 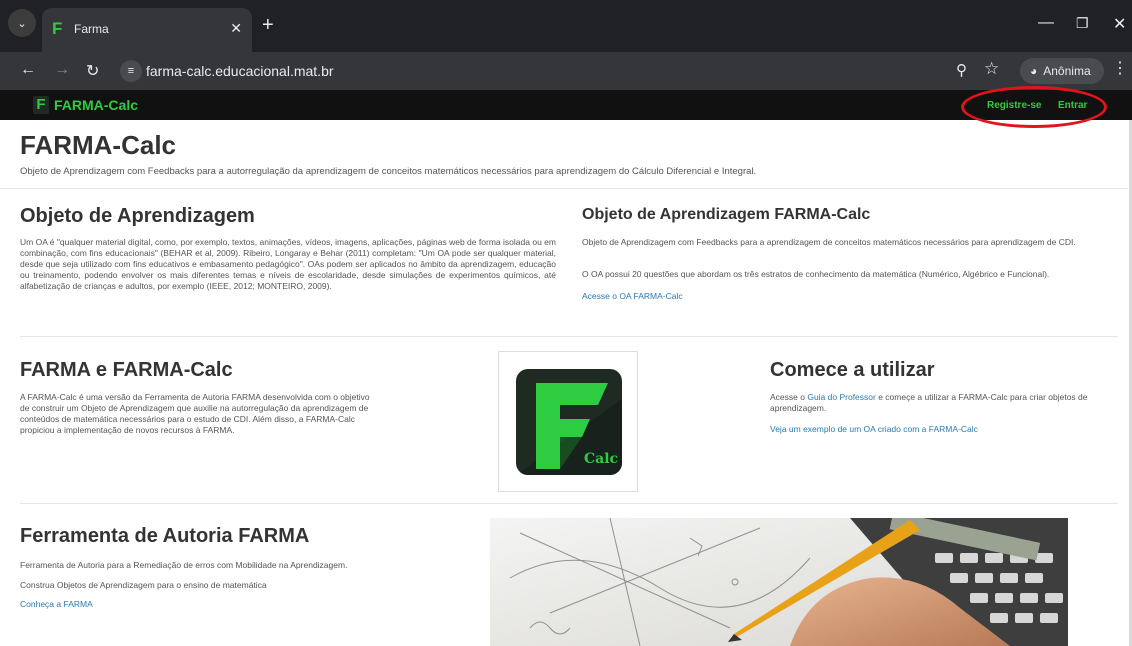 What do you see at coordinates (96, 105) in the screenshot?
I see `brand-link: FARMA-Calc` at bounding box center [96, 105].